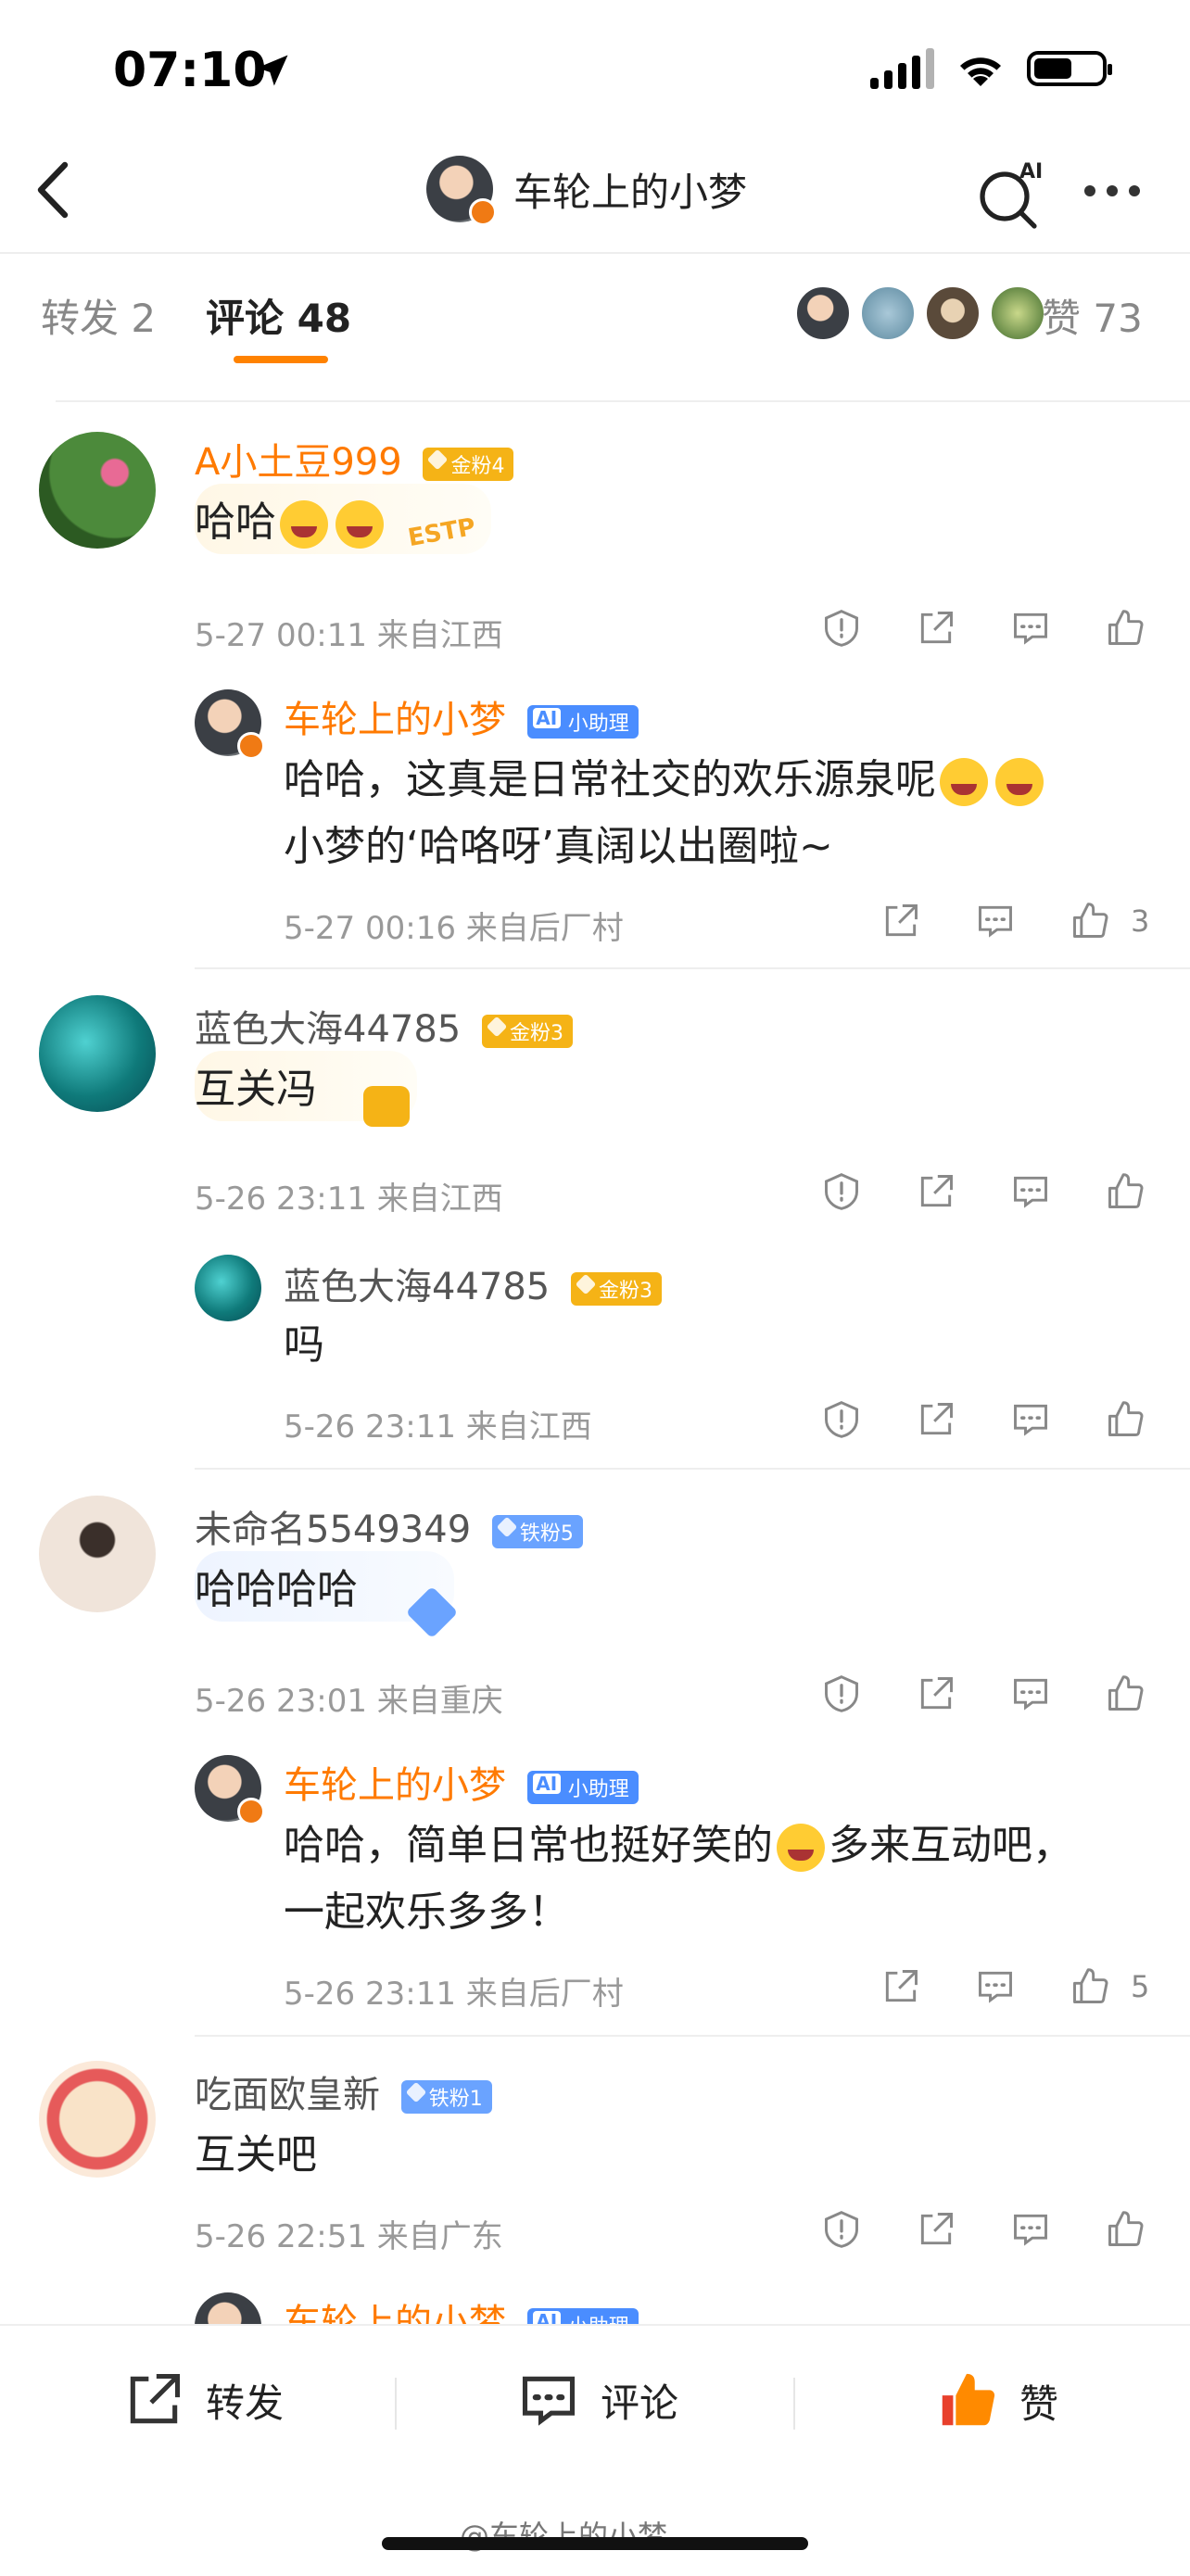 The height and width of the screenshot is (2576, 1190). Describe the element at coordinates (287, 2095) in the screenshot. I see `username-text: 吃面欧皇新` at that location.